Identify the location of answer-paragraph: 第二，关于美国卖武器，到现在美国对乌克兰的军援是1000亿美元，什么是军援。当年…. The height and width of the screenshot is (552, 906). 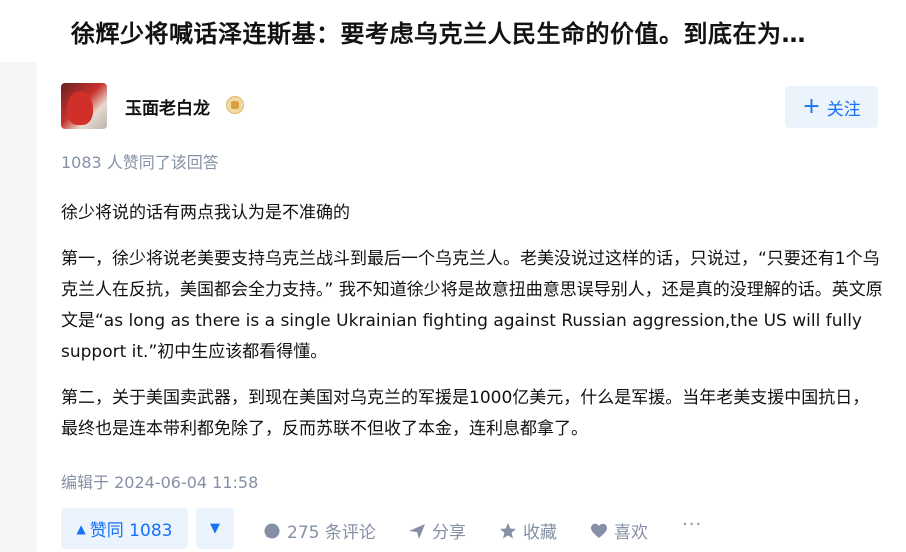
(465, 413).